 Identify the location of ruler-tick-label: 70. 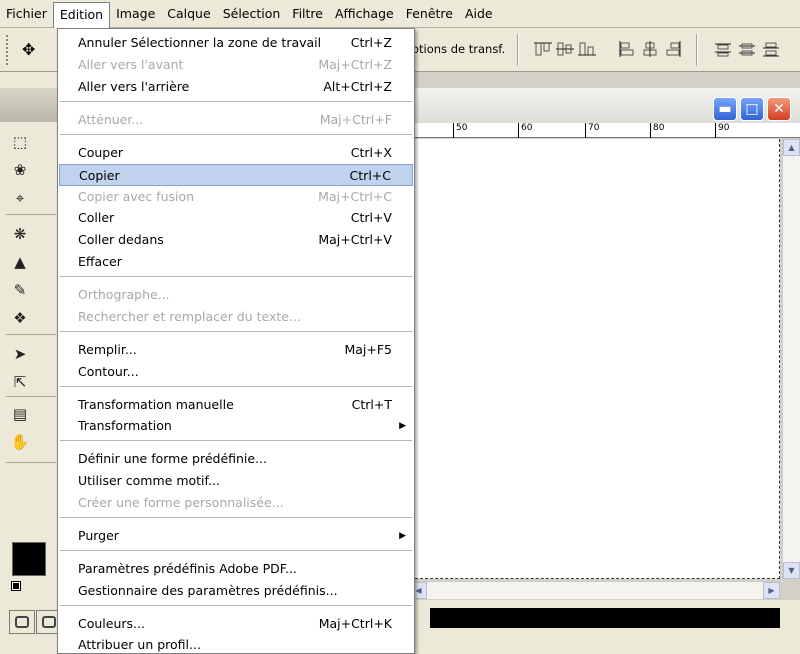
(592, 130).